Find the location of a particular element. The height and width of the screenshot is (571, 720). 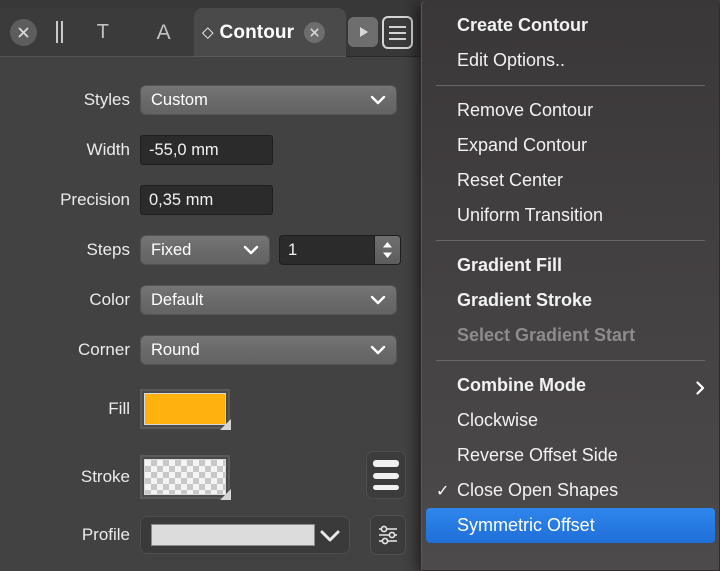

width-label: Width is located at coordinates (108, 149).